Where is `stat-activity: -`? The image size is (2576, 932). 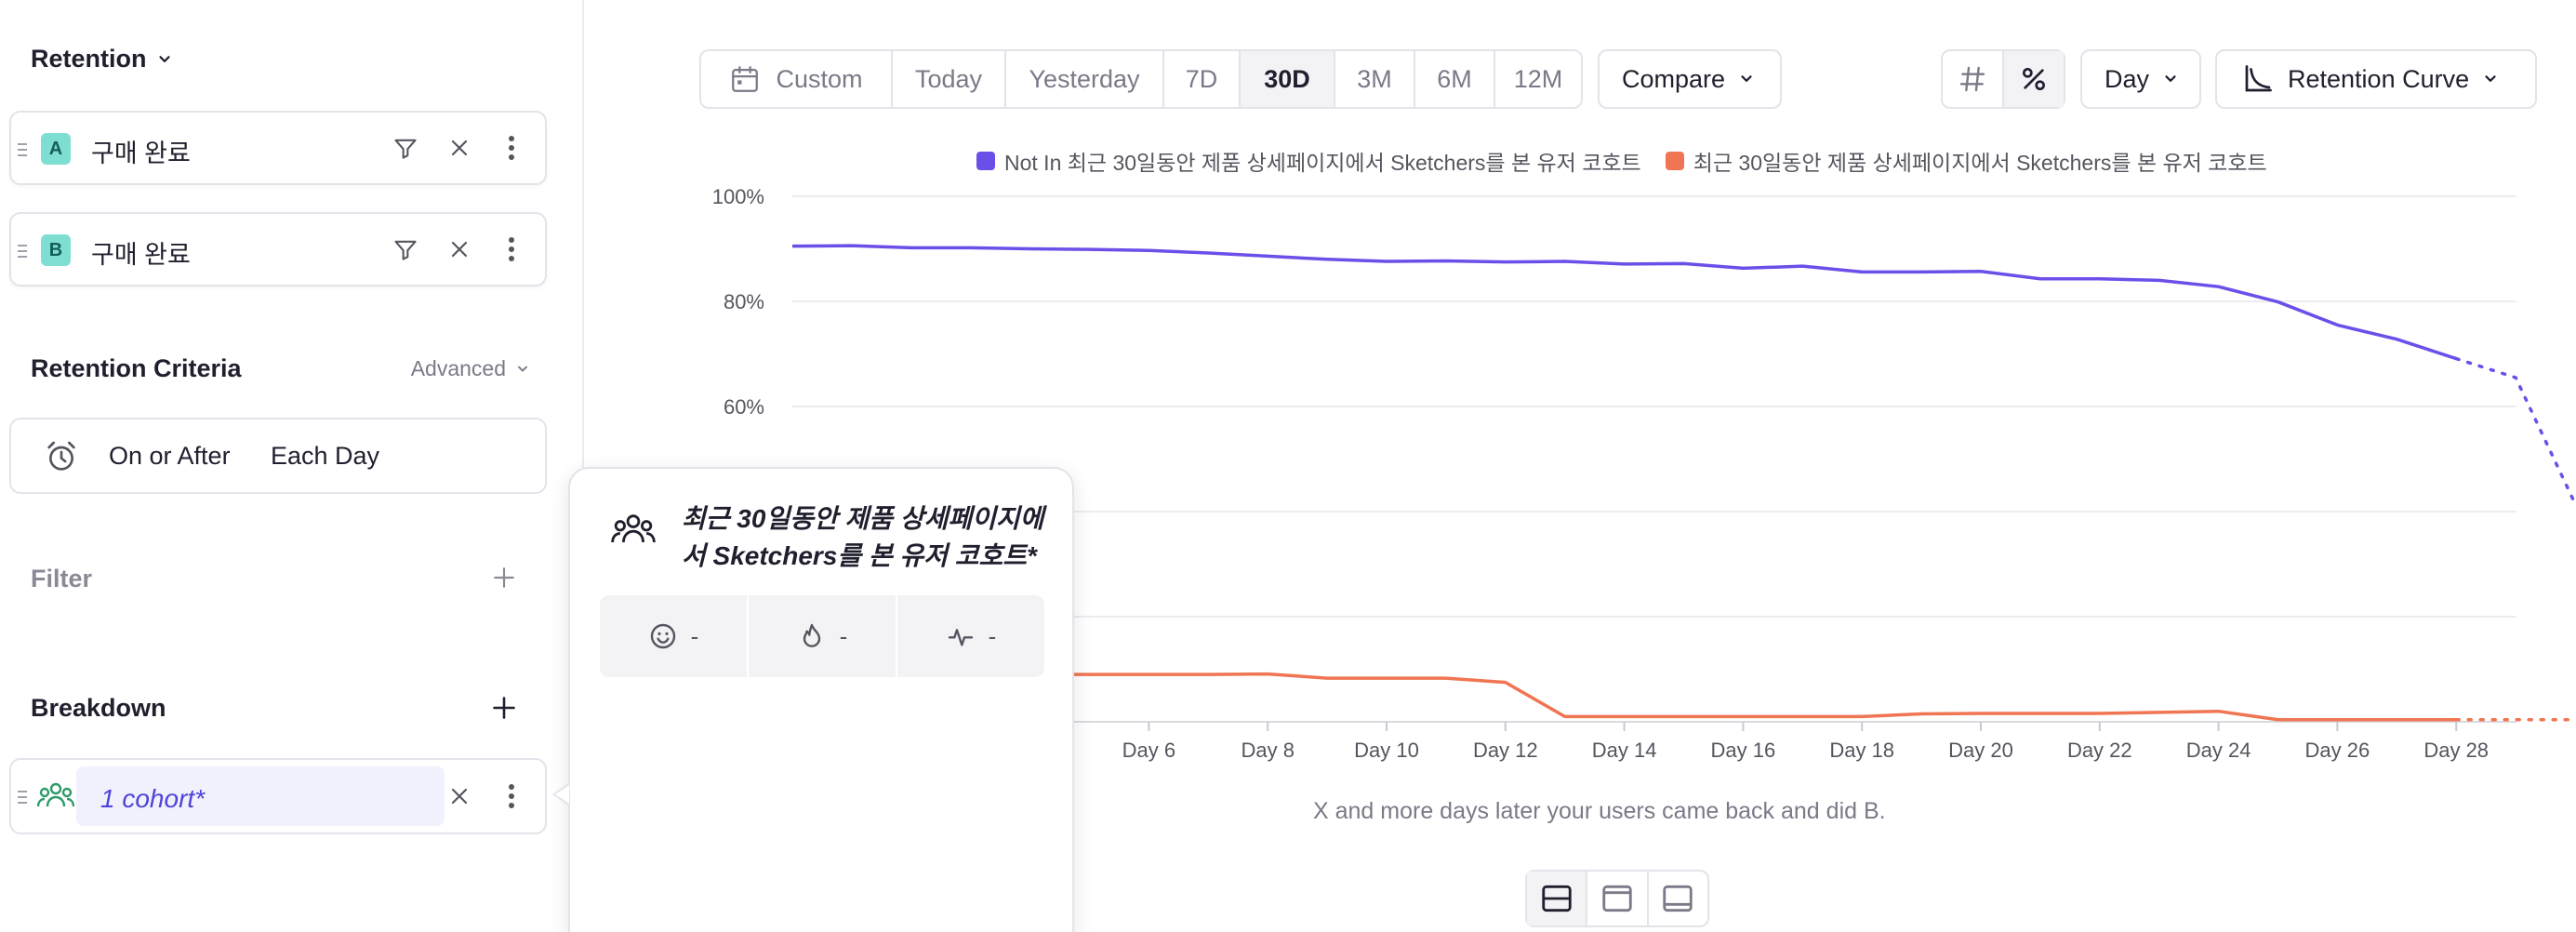 stat-activity: - is located at coordinates (970, 636).